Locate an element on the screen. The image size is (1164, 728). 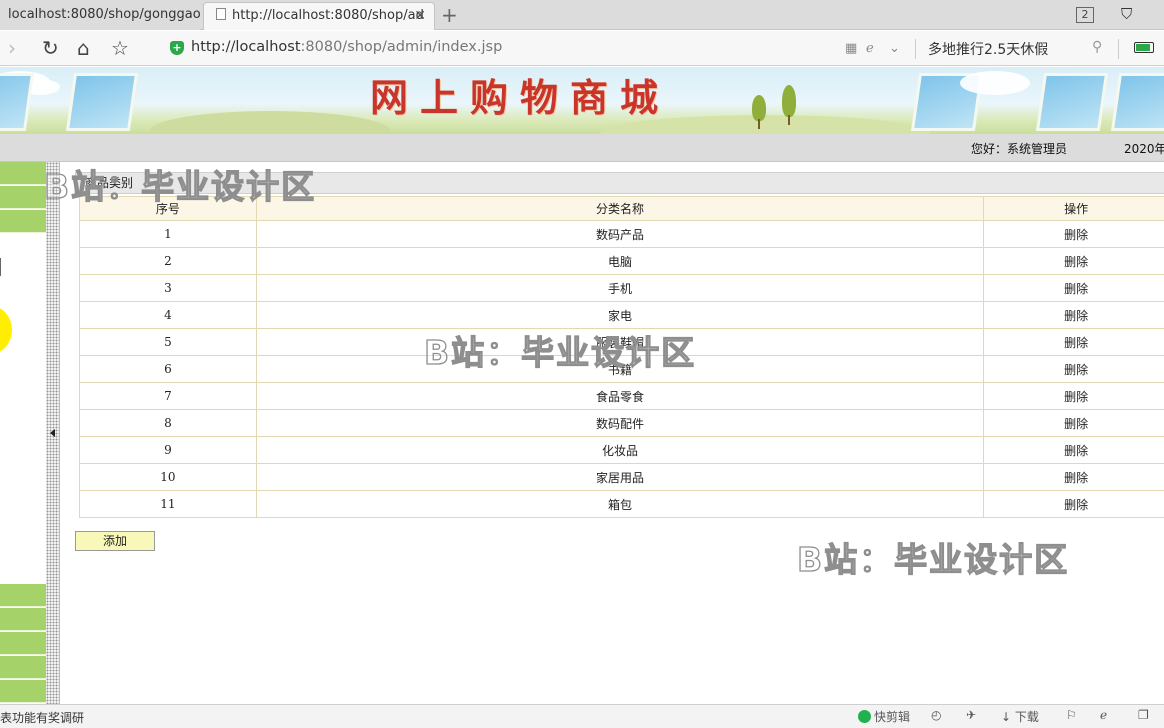
table-row: 7 食品零食 删除 is located at coordinates (621, 396).